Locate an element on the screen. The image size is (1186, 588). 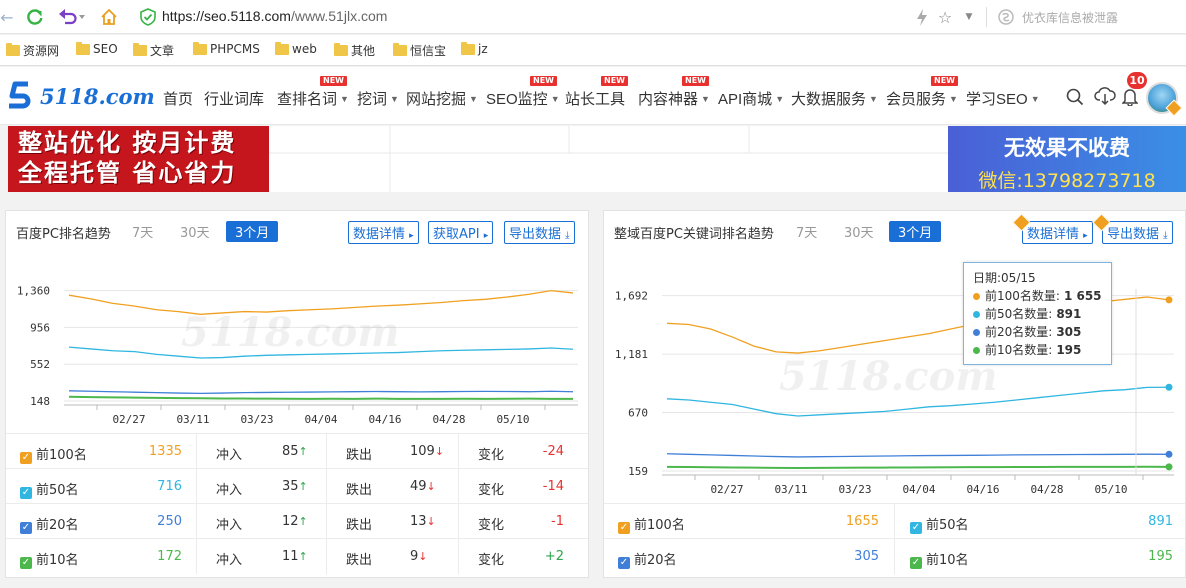
bookmark-item: 恒信宝 is located at coordinates (419, 50).